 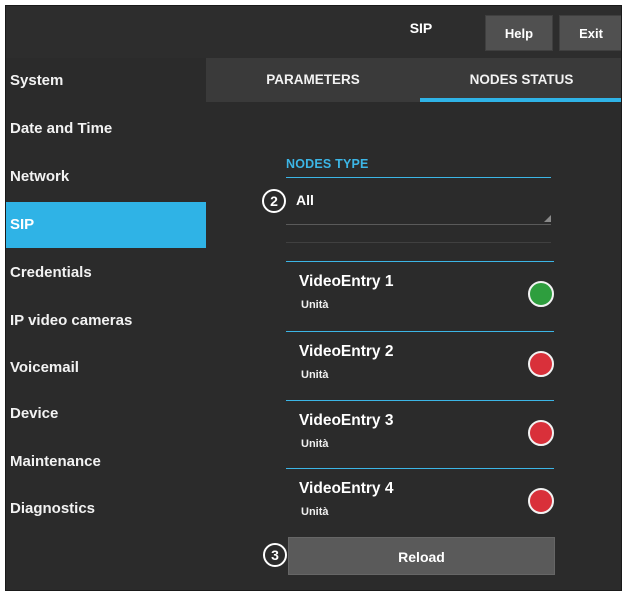 I want to click on sidebar-item-device: Device, so click(x=106, y=414).